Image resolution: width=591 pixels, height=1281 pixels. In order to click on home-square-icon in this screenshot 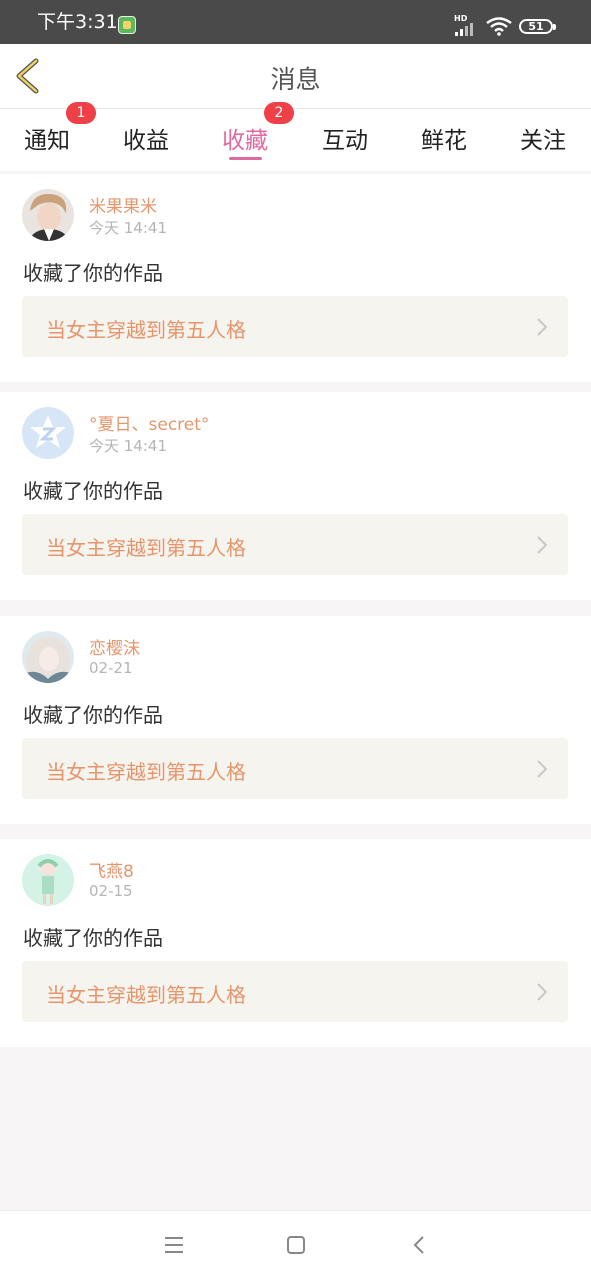, I will do `click(296, 1245)`.